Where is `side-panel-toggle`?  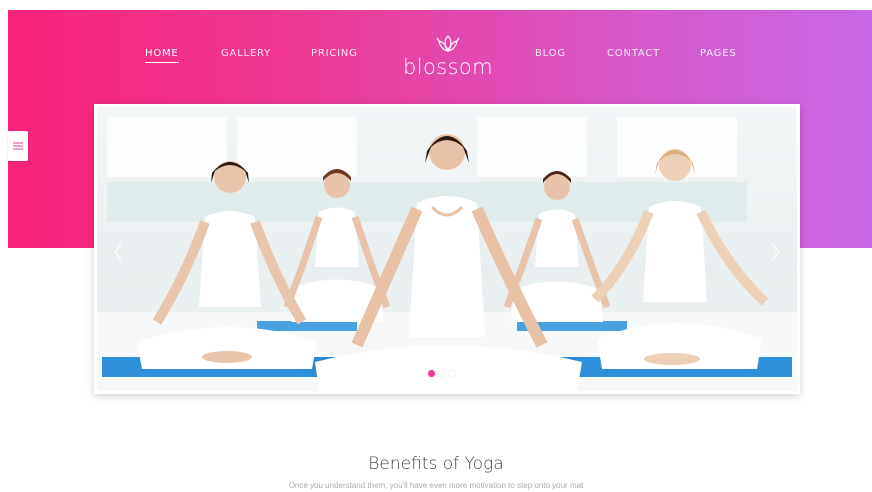
side-panel-toggle is located at coordinates (18, 146).